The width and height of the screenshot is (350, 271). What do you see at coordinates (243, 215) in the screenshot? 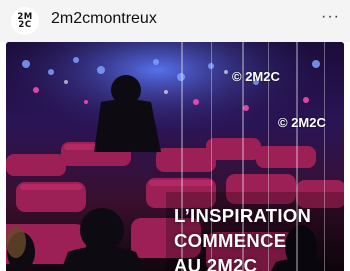
I see `headline-line: L’INSPIRATION` at bounding box center [243, 215].